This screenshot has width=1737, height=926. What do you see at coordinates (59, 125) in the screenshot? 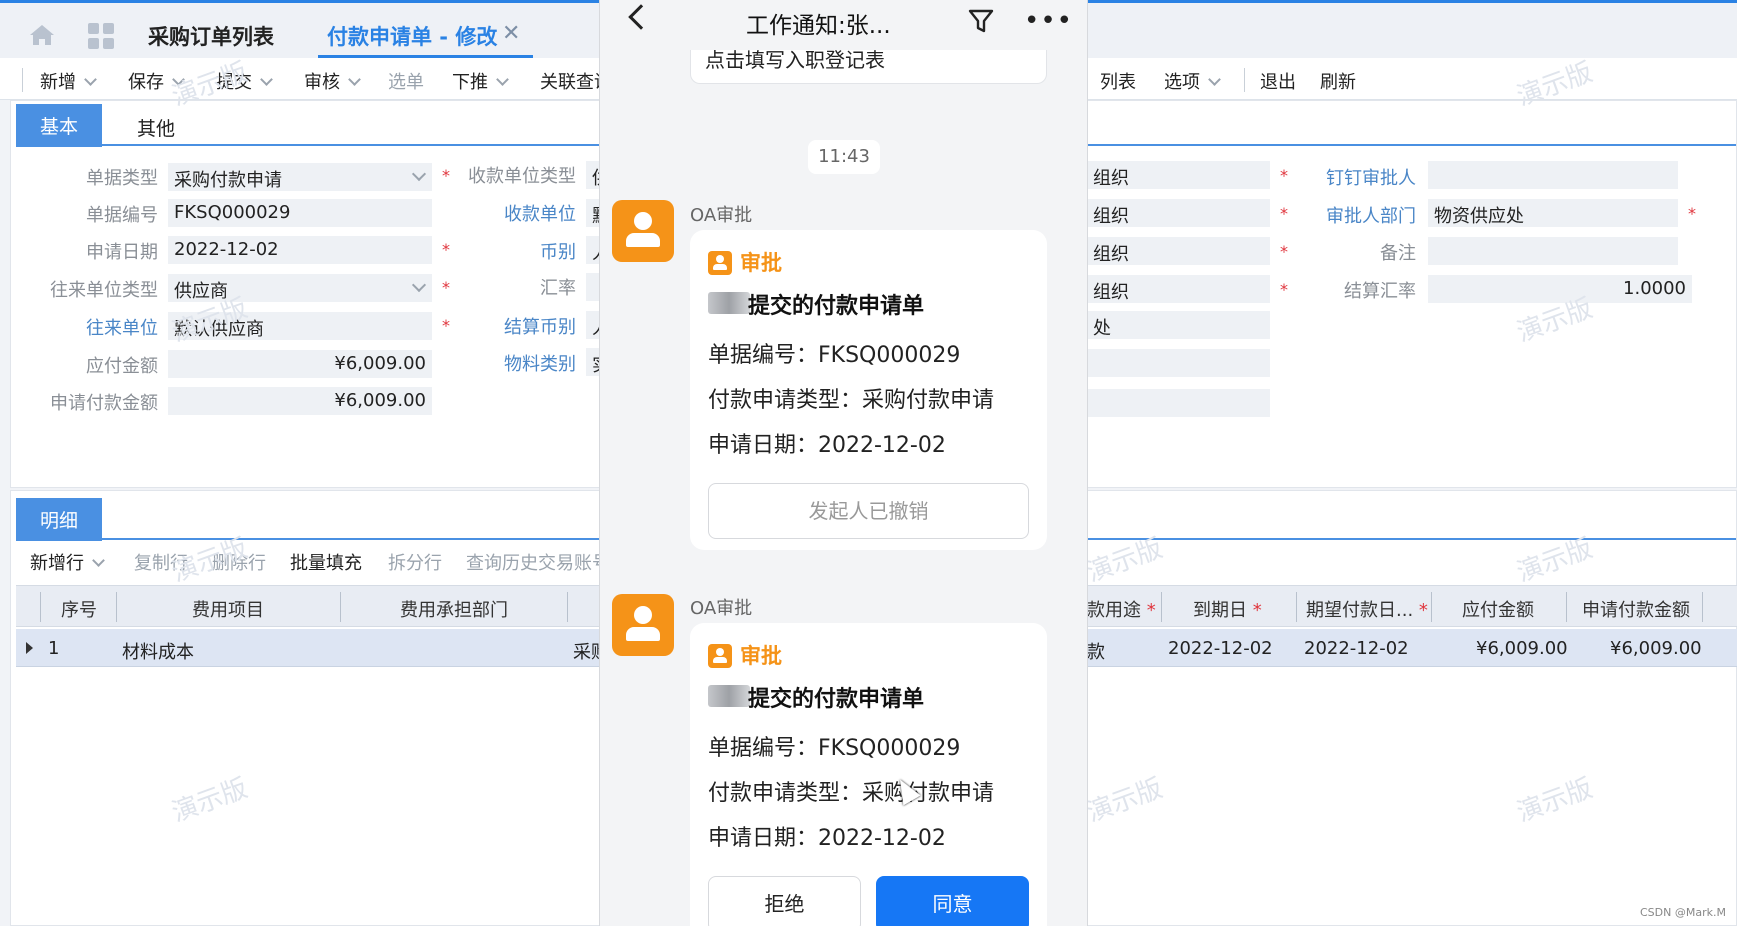
I see `tab-basic: 基本` at bounding box center [59, 125].